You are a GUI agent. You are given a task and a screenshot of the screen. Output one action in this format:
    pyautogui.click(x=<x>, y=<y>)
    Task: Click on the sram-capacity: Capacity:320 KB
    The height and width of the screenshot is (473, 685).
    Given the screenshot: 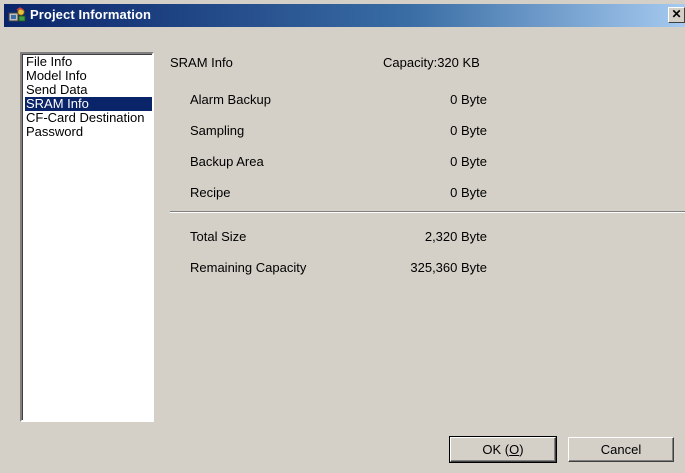 What is the action you would take?
    pyautogui.click(x=431, y=62)
    